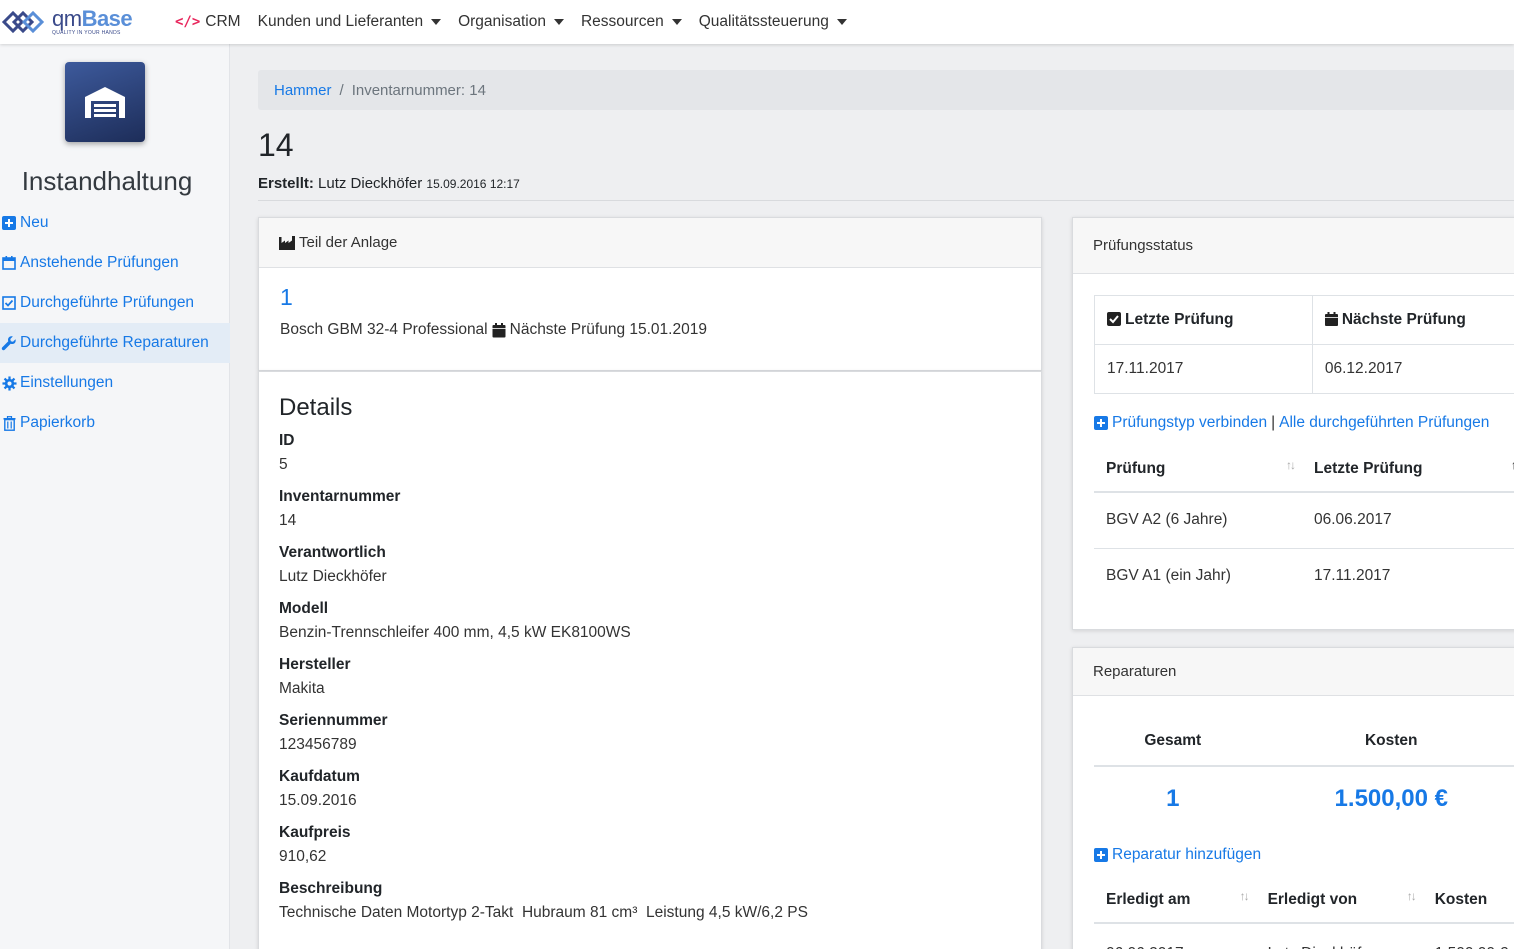 The height and width of the screenshot is (949, 1514). What do you see at coordinates (57, 422) in the screenshot?
I see `sidebar-item-label: Papierkorb` at bounding box center [57, 422].